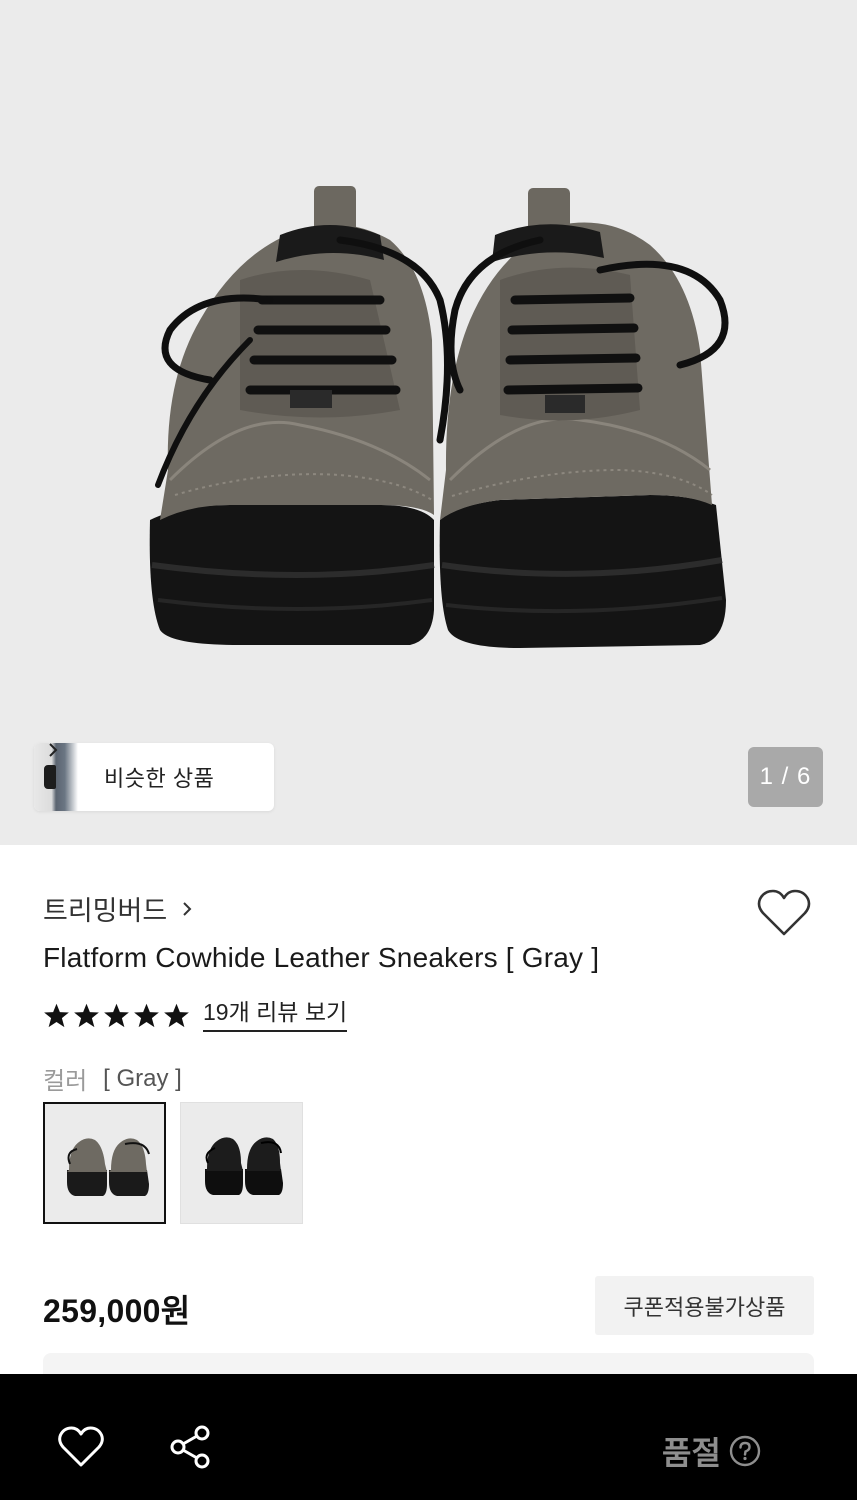 This screenshot has width=857, height=1500. I want to click on color-swatches, so click(173, 1163).